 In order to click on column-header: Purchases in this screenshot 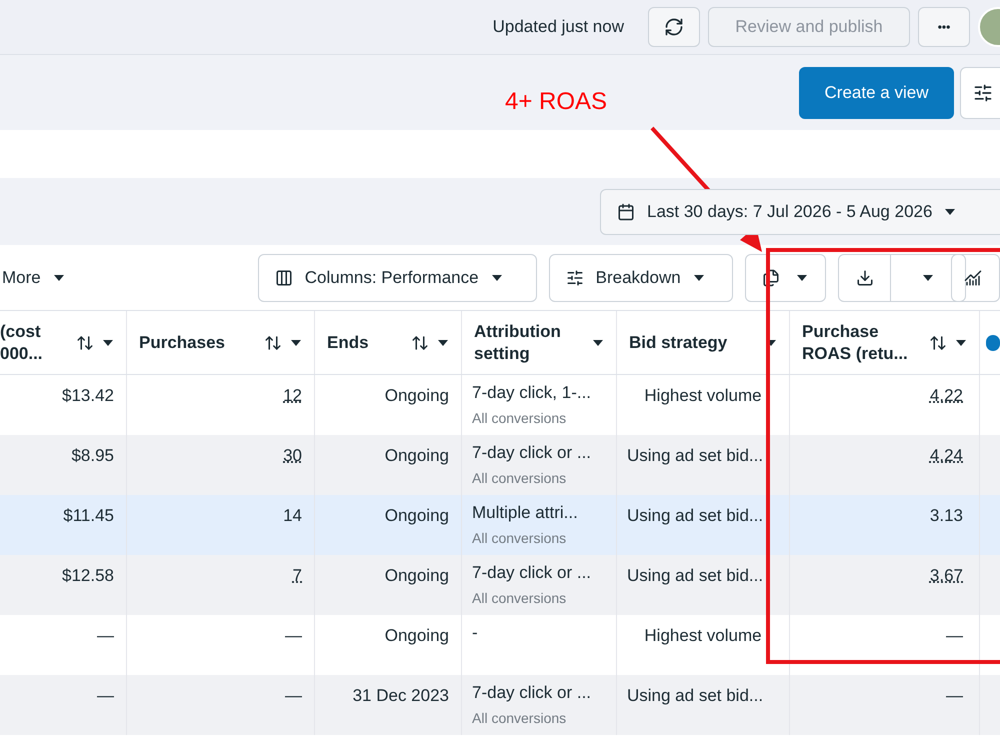, I will do `click(221, 342)`.